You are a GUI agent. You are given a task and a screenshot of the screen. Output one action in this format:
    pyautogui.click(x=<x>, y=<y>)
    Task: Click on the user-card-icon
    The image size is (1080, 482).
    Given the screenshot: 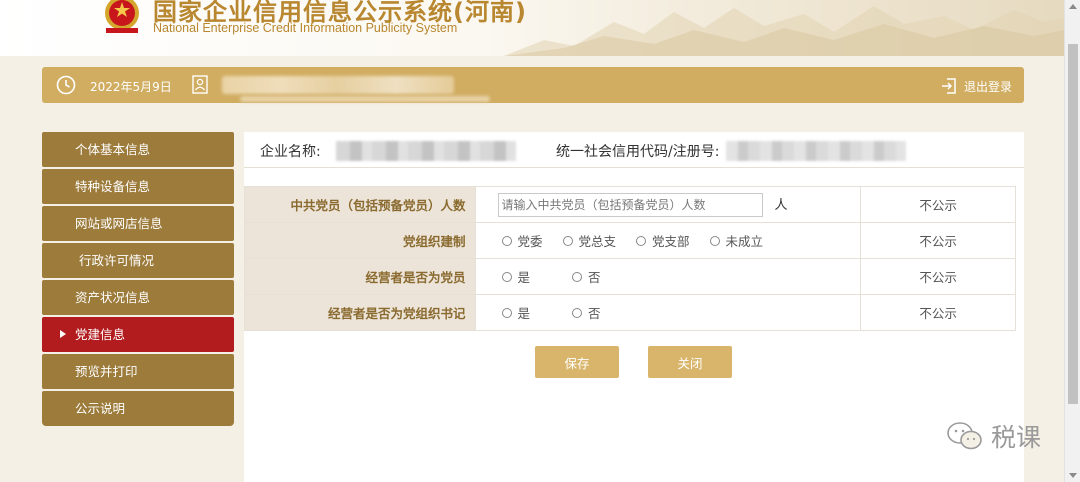 What is the action you would take?
    pyautogui.click(x=200, y=84)
    